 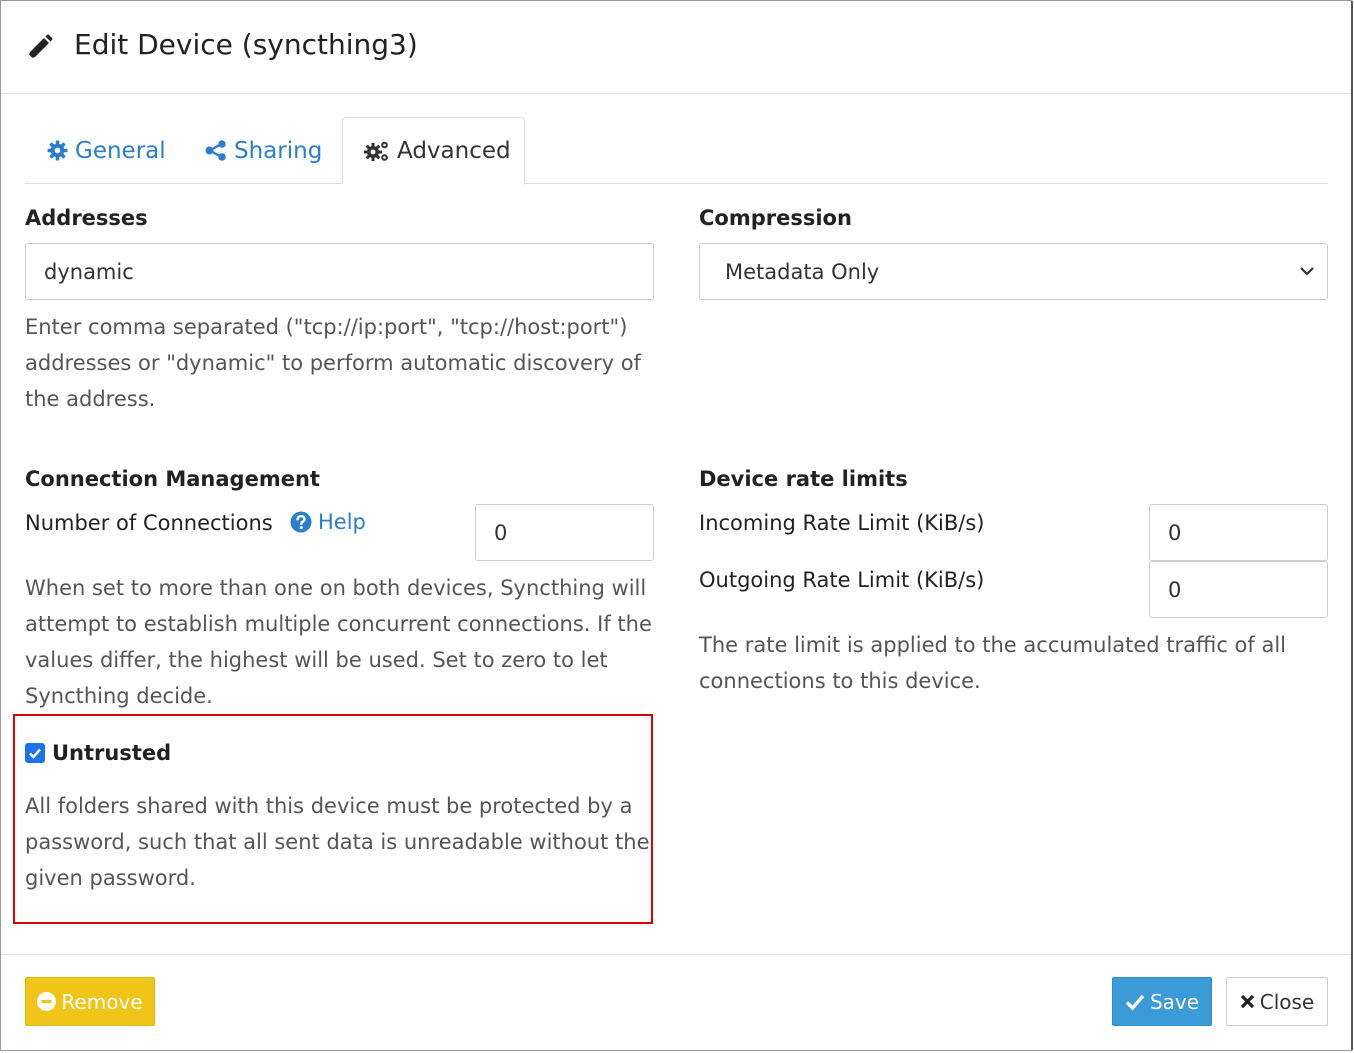 I want to click on connection-management-label: Connection Management, so click(x=172, y=479).